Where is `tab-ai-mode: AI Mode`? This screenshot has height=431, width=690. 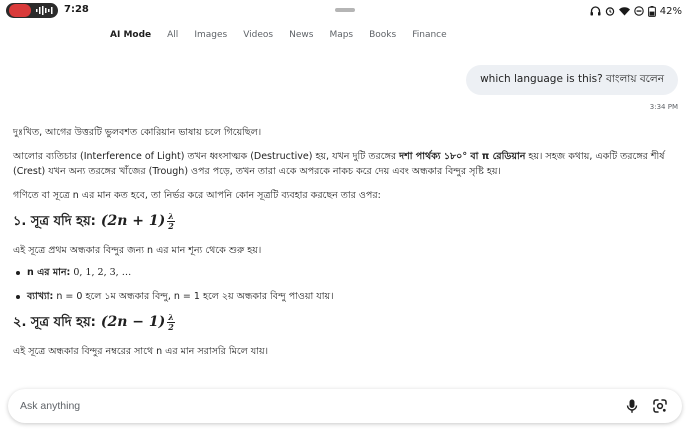 tab-ai-mode: AI Mode is located at coordinates (130, 35).